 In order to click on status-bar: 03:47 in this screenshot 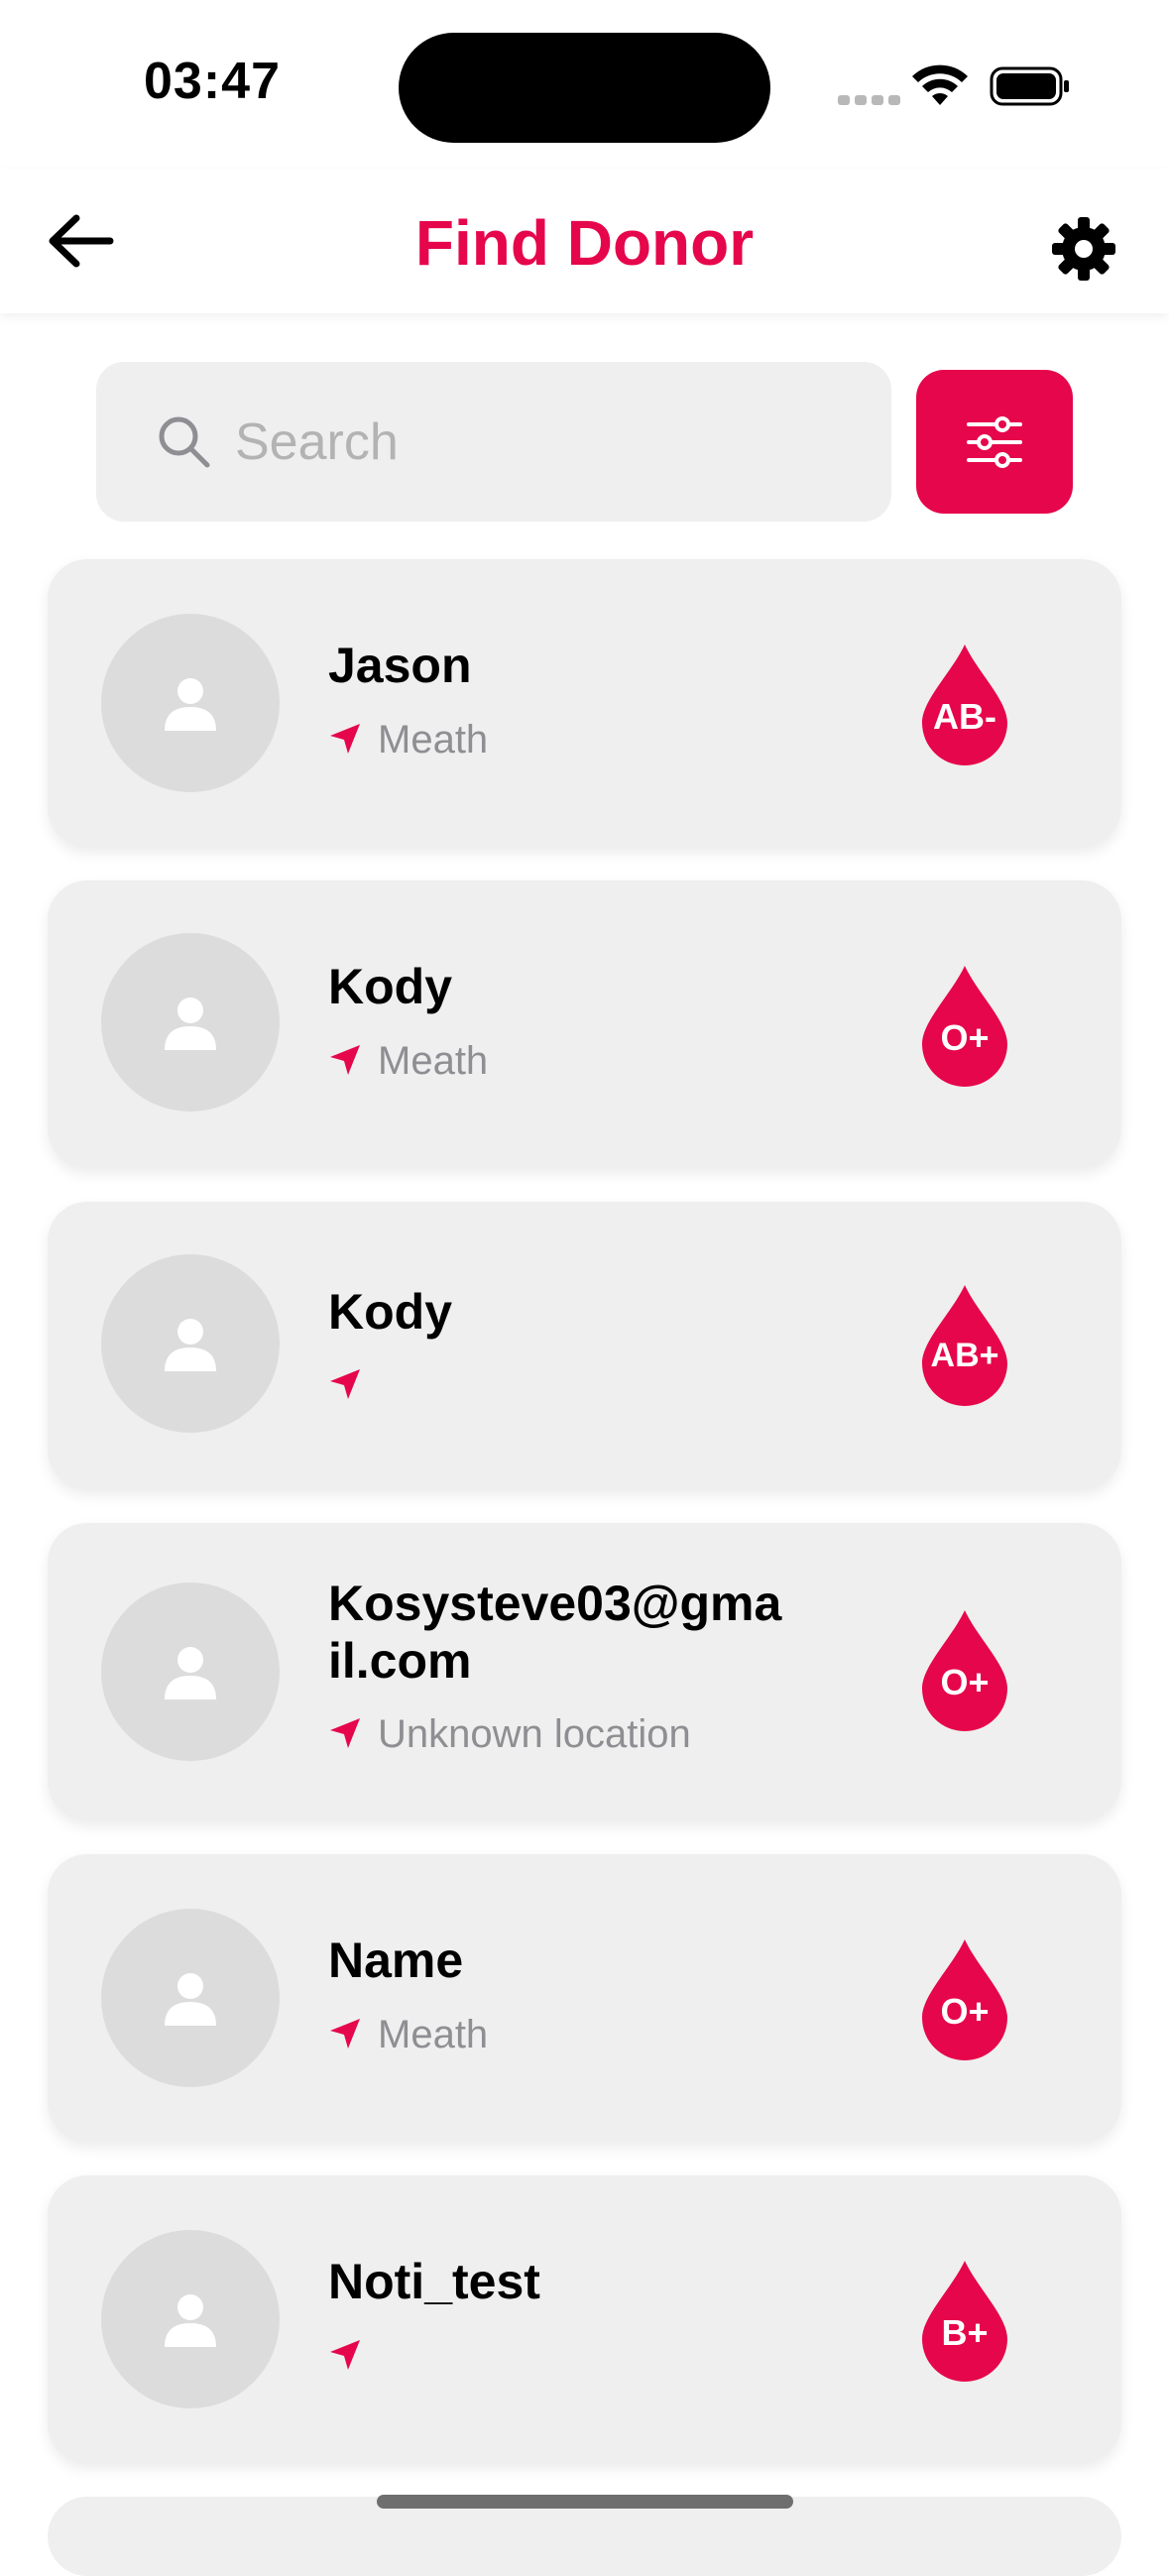, I will do `click(584, 84)`.